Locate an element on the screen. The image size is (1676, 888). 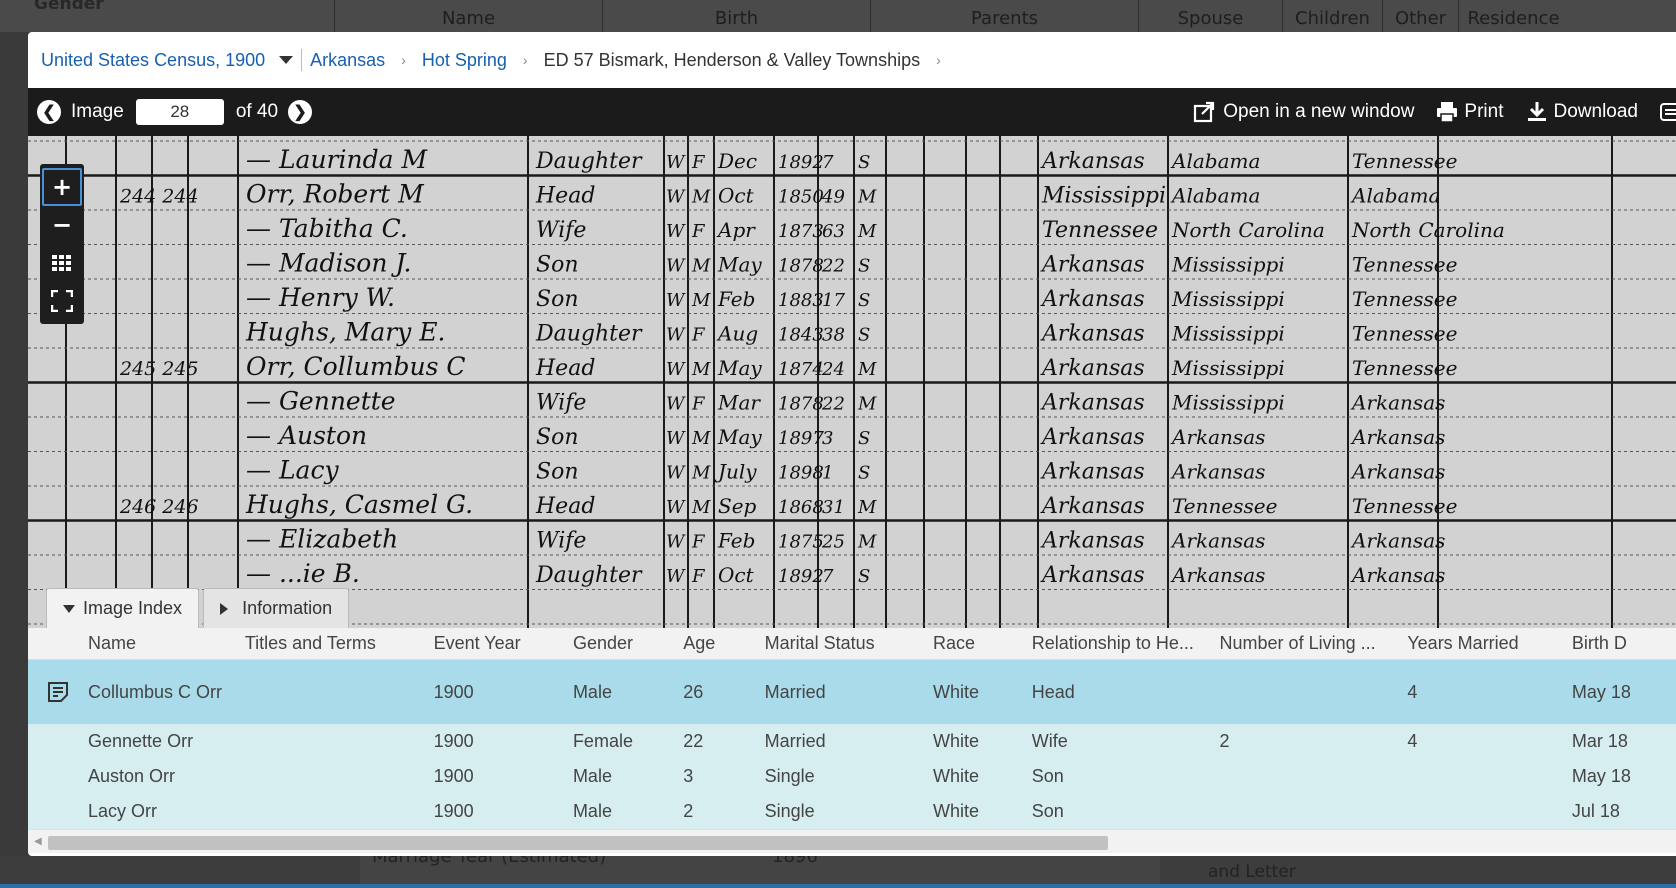
cell-event-year: 1900 is located at coordinates (453, 776).